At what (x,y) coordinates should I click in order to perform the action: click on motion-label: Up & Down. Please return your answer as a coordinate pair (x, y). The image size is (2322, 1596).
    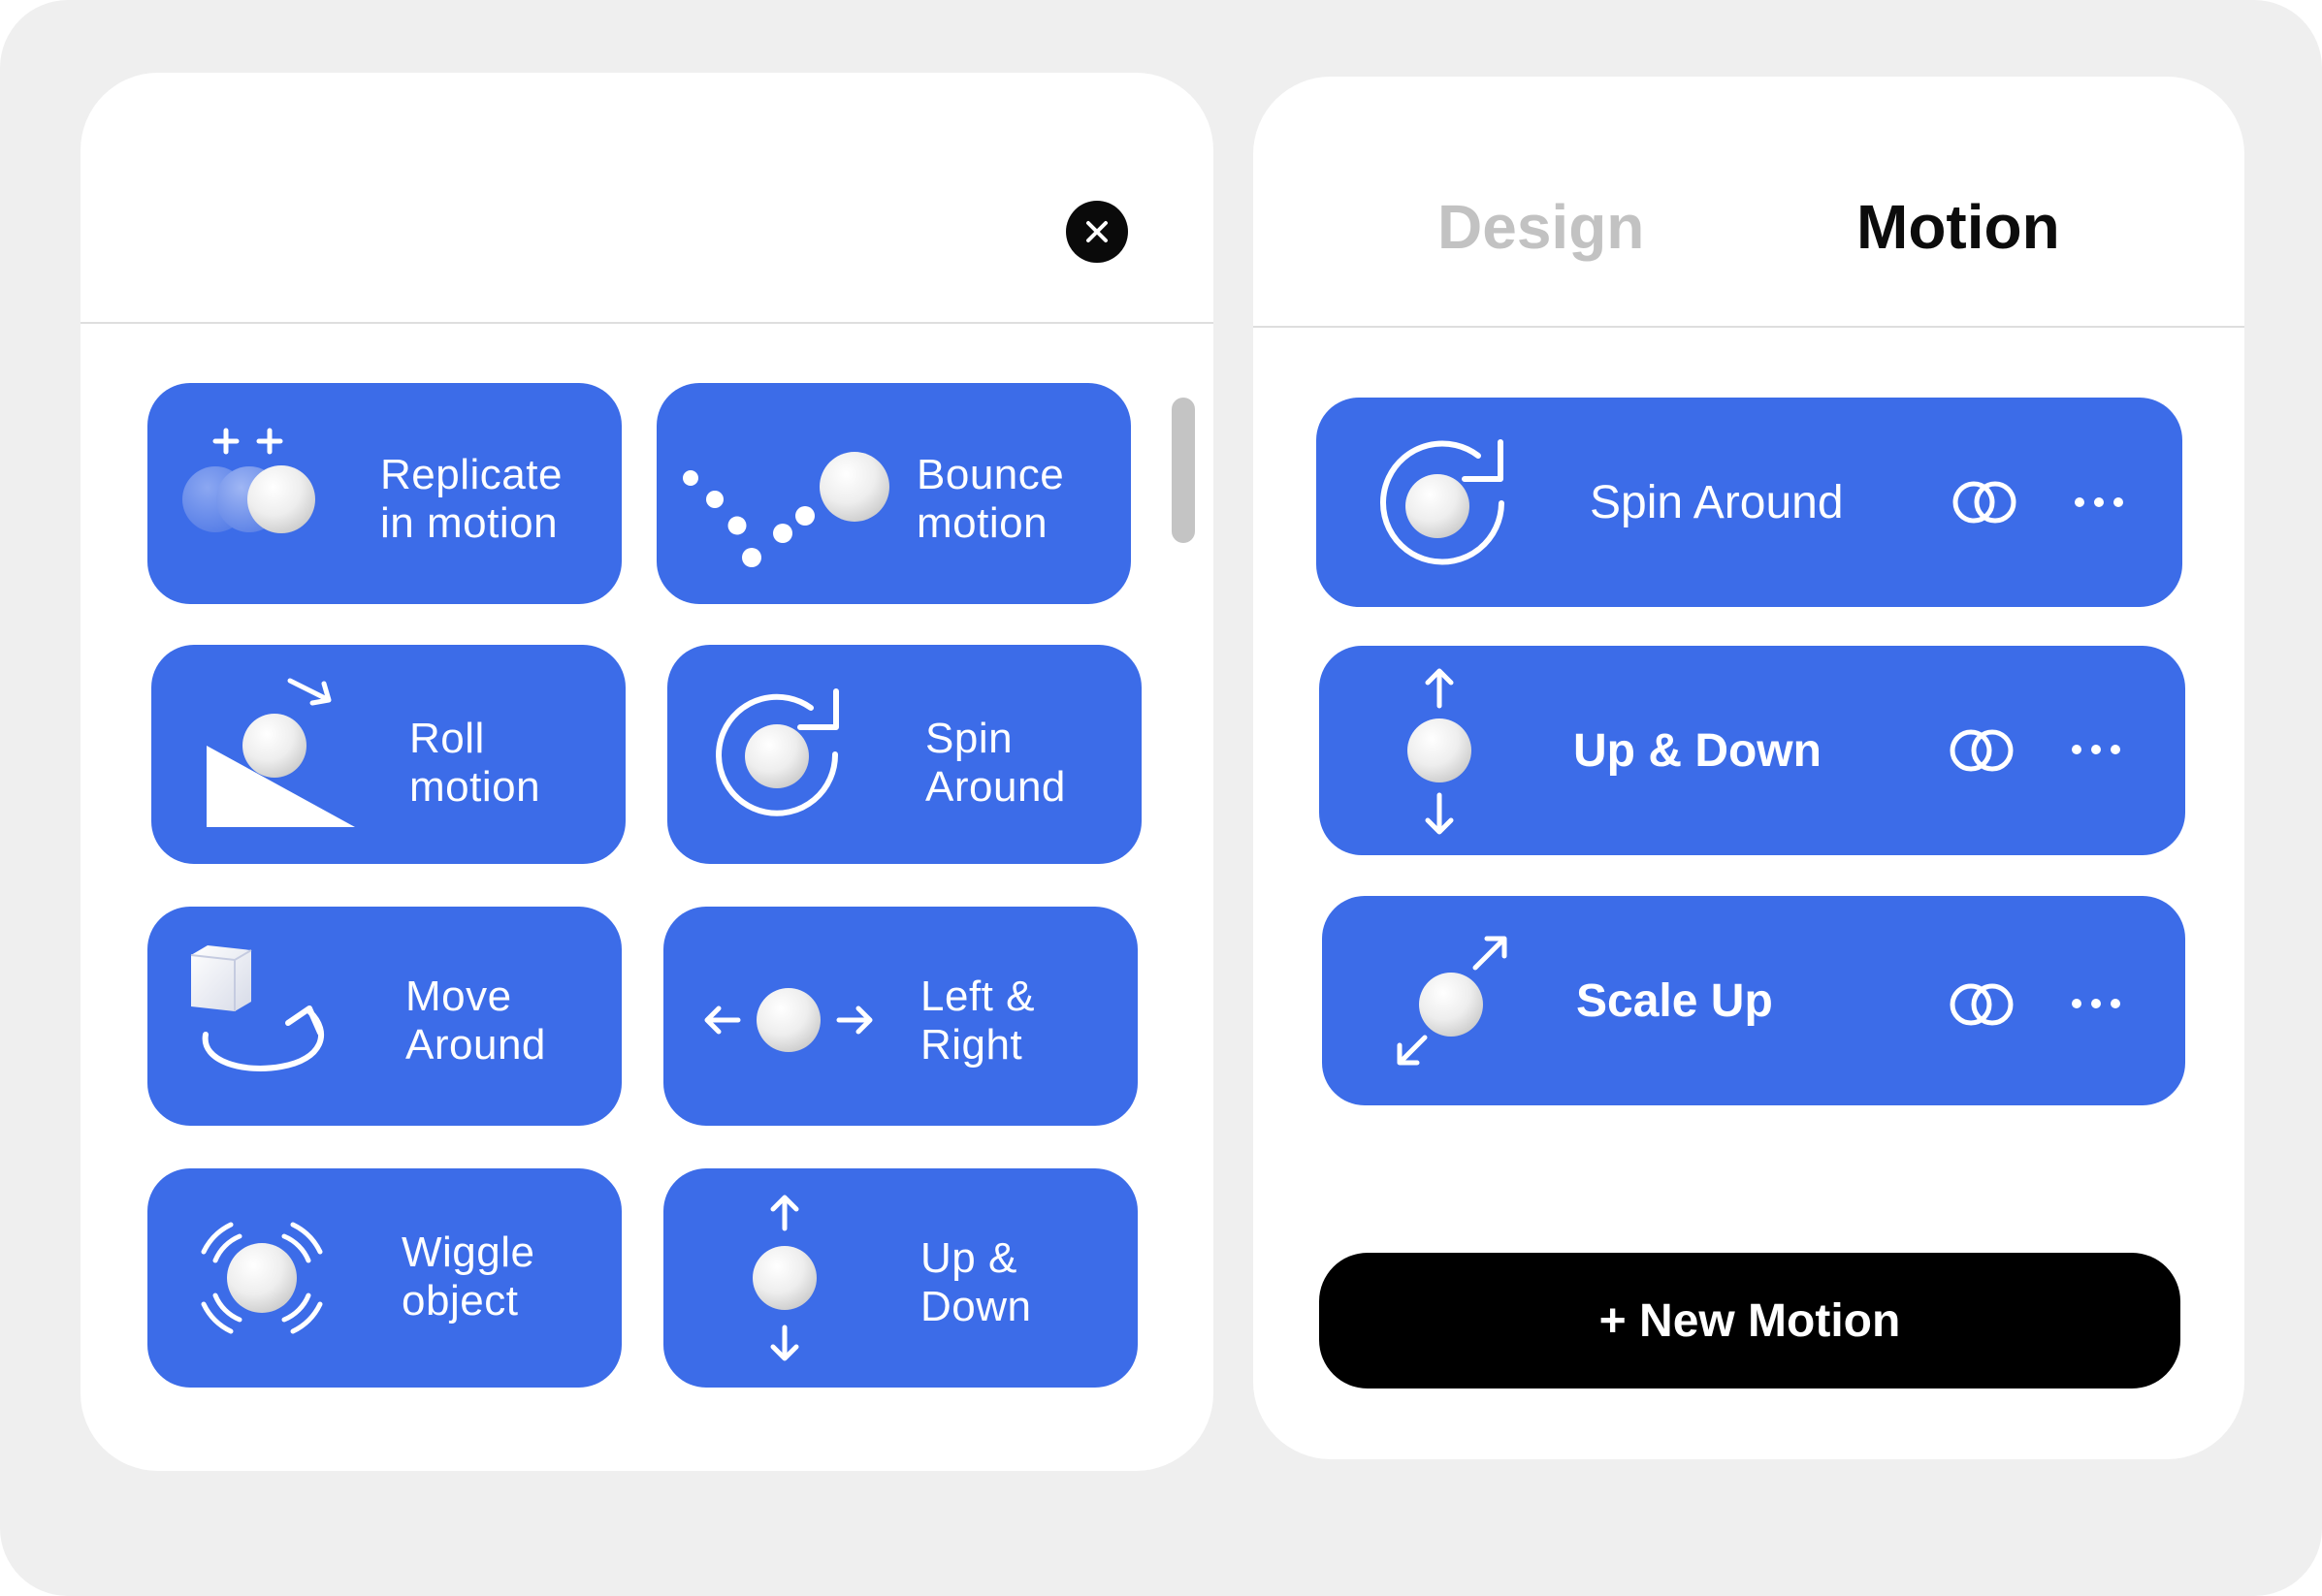
    Looking at the image, I should click on (1697, 750).